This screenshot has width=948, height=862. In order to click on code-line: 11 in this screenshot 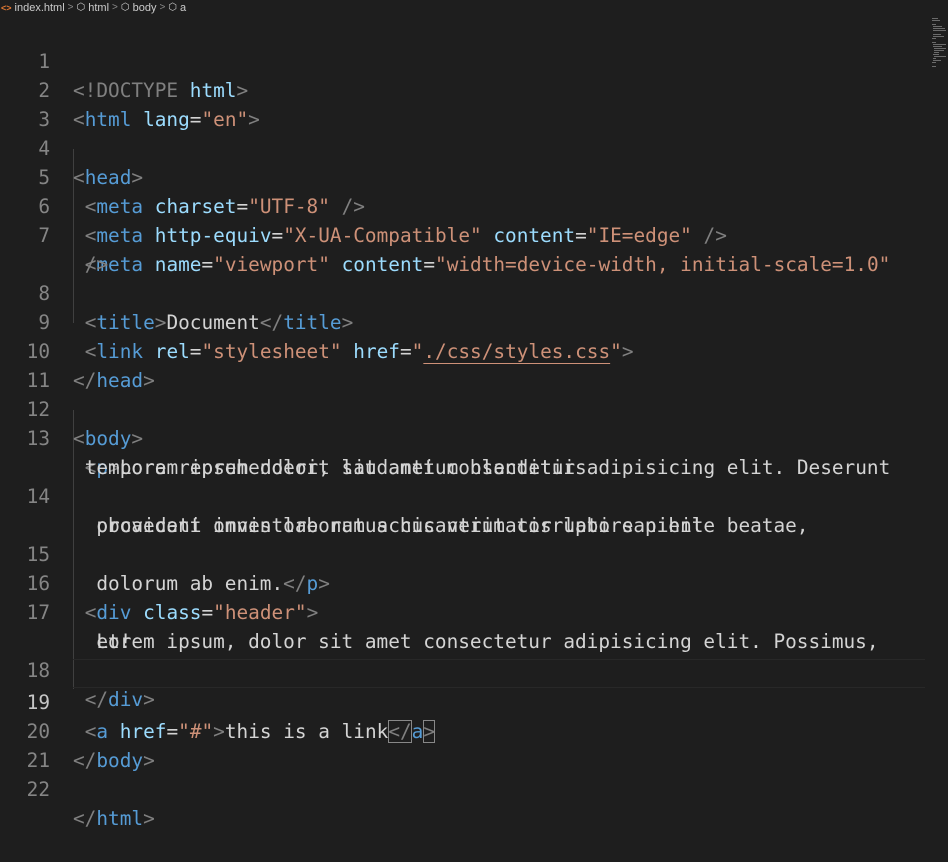, I will do `click(465, 364)`.